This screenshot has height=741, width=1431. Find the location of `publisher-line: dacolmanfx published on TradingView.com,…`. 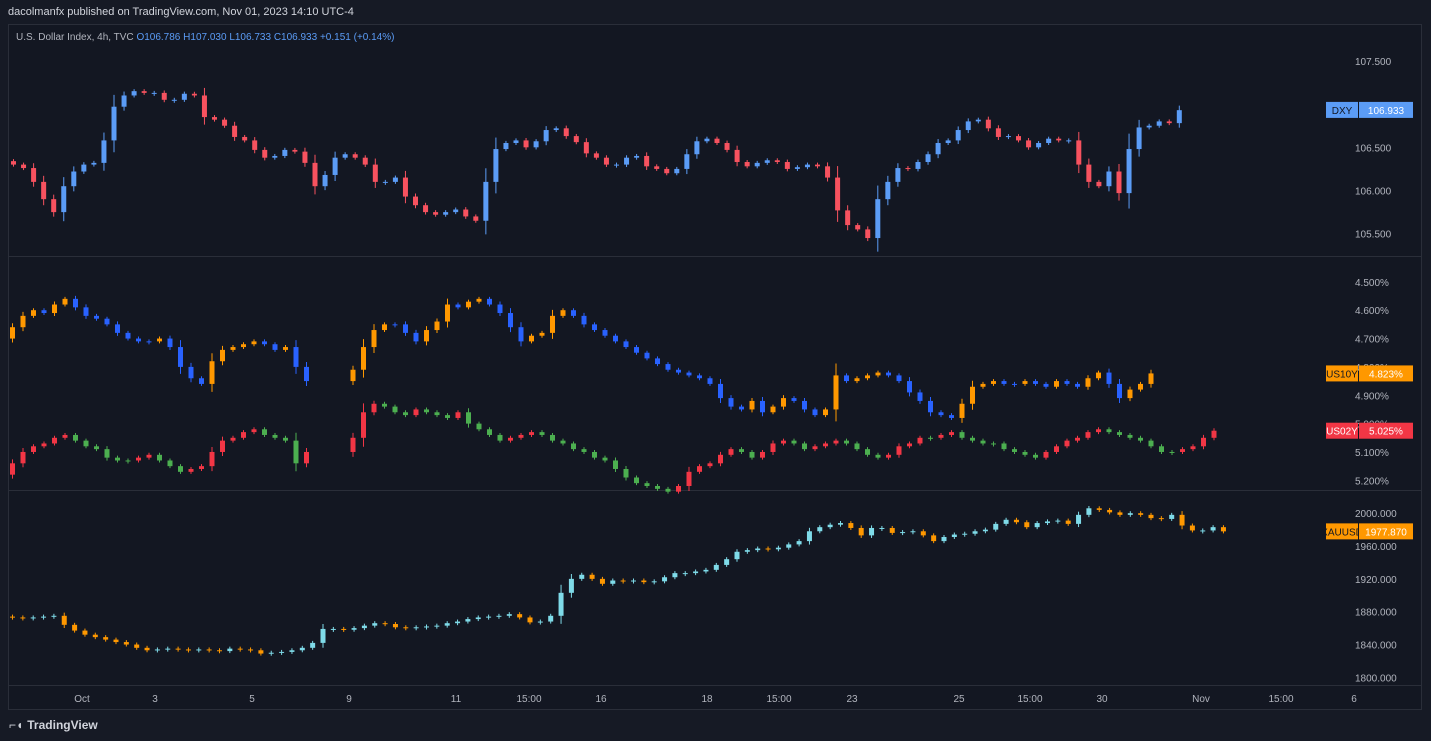

publisher-line: dacolmanfx published on TradingView.com,… is located at coordinates (181, 12).